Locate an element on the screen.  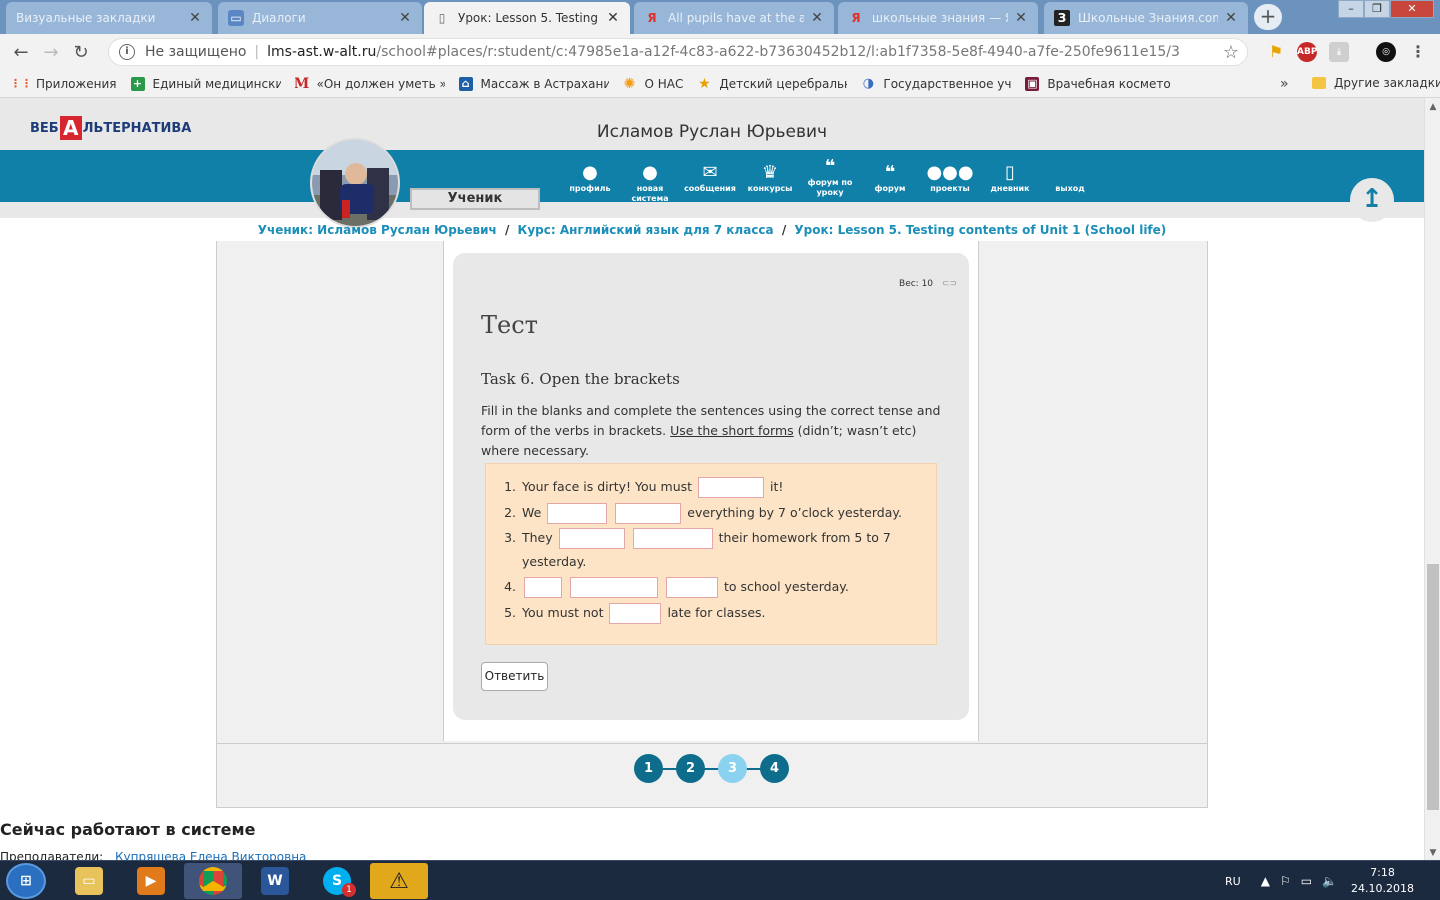
bookmark-government: ◑ Государственное уч is located at coordinates (936, 83).